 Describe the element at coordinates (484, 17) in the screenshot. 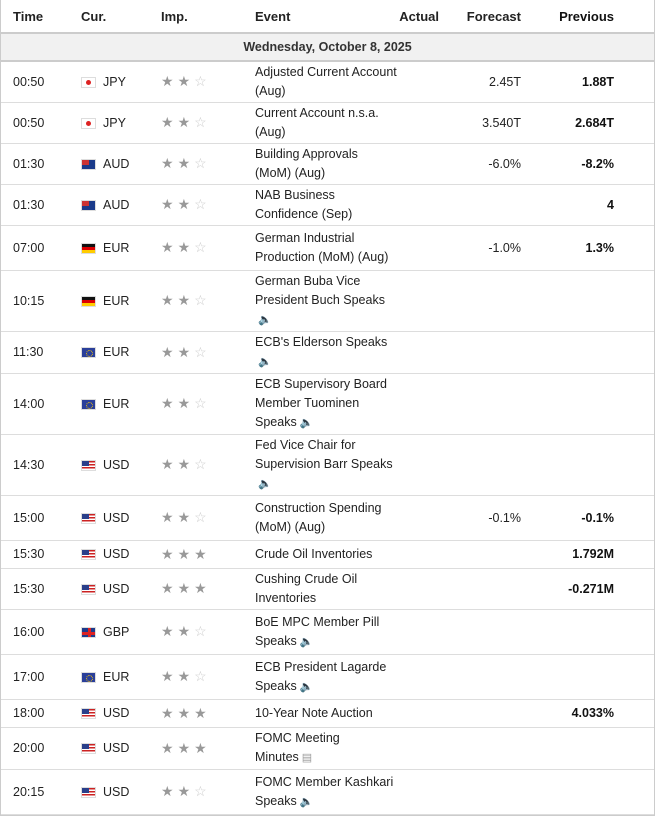

I see `col-forecast: Forecast` at that location.